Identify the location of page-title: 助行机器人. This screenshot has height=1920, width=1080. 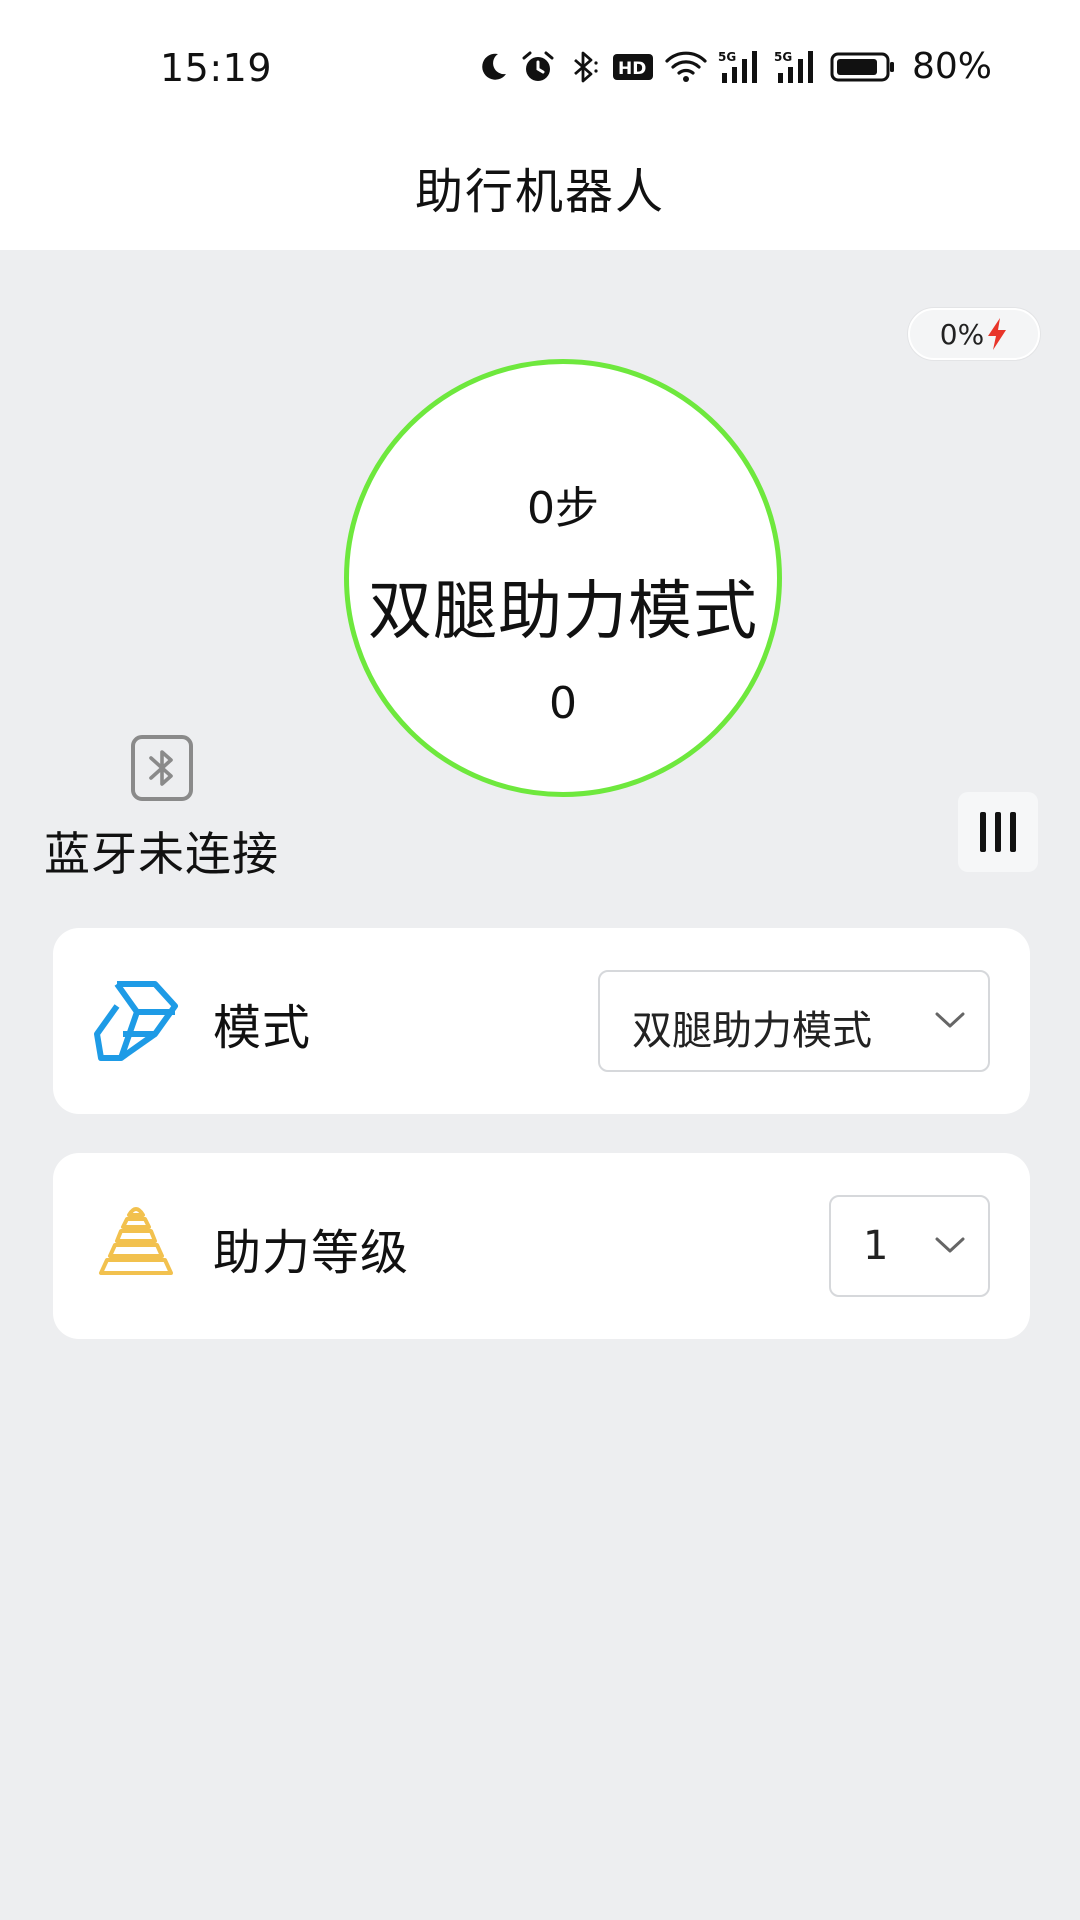
(539, 192).